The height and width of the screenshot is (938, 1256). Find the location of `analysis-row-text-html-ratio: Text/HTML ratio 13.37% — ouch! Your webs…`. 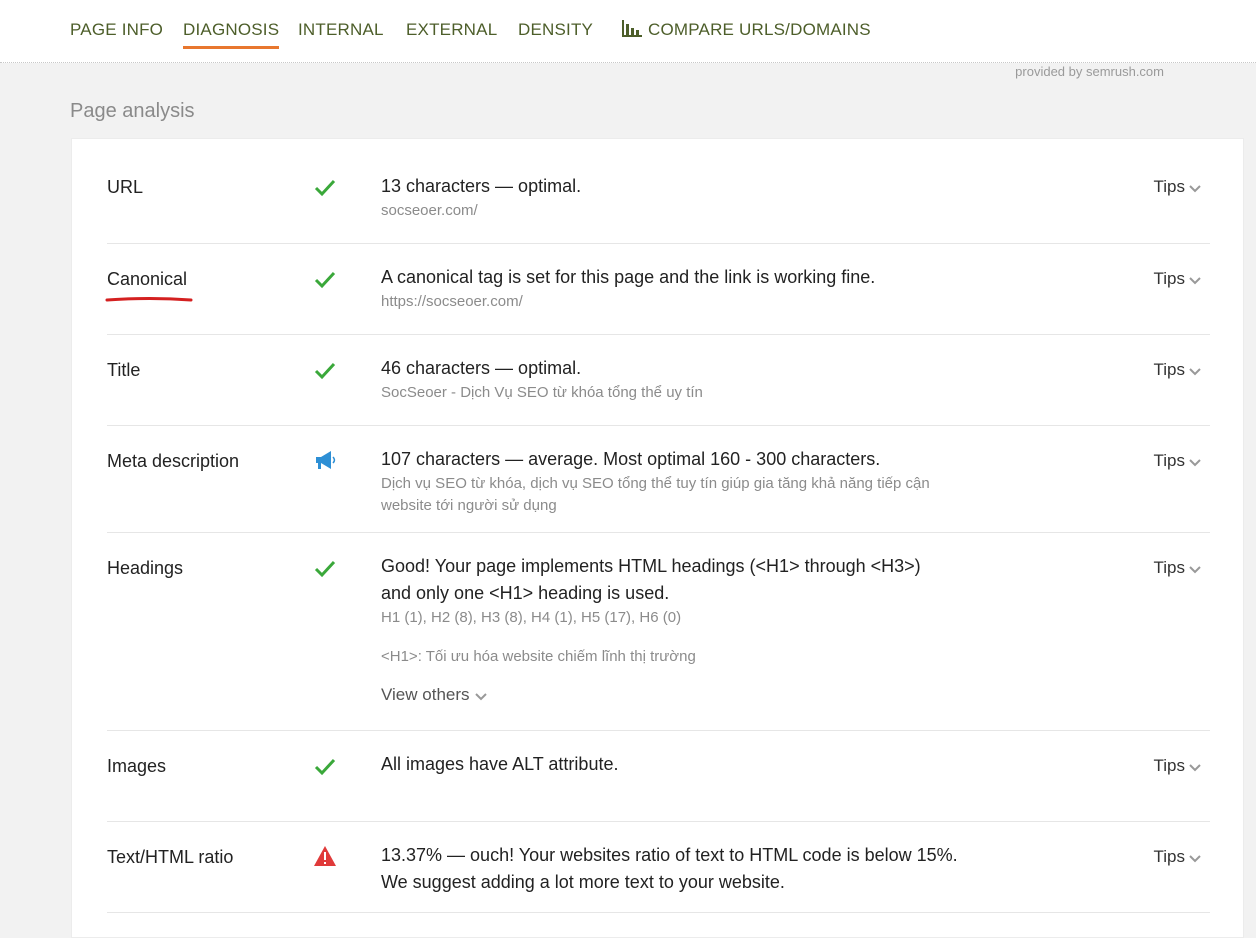

analysis-row-text-html-ratio: Text/HTML ratio 13.37% — ouch! Your webs… is located at coordinates (658, 867).